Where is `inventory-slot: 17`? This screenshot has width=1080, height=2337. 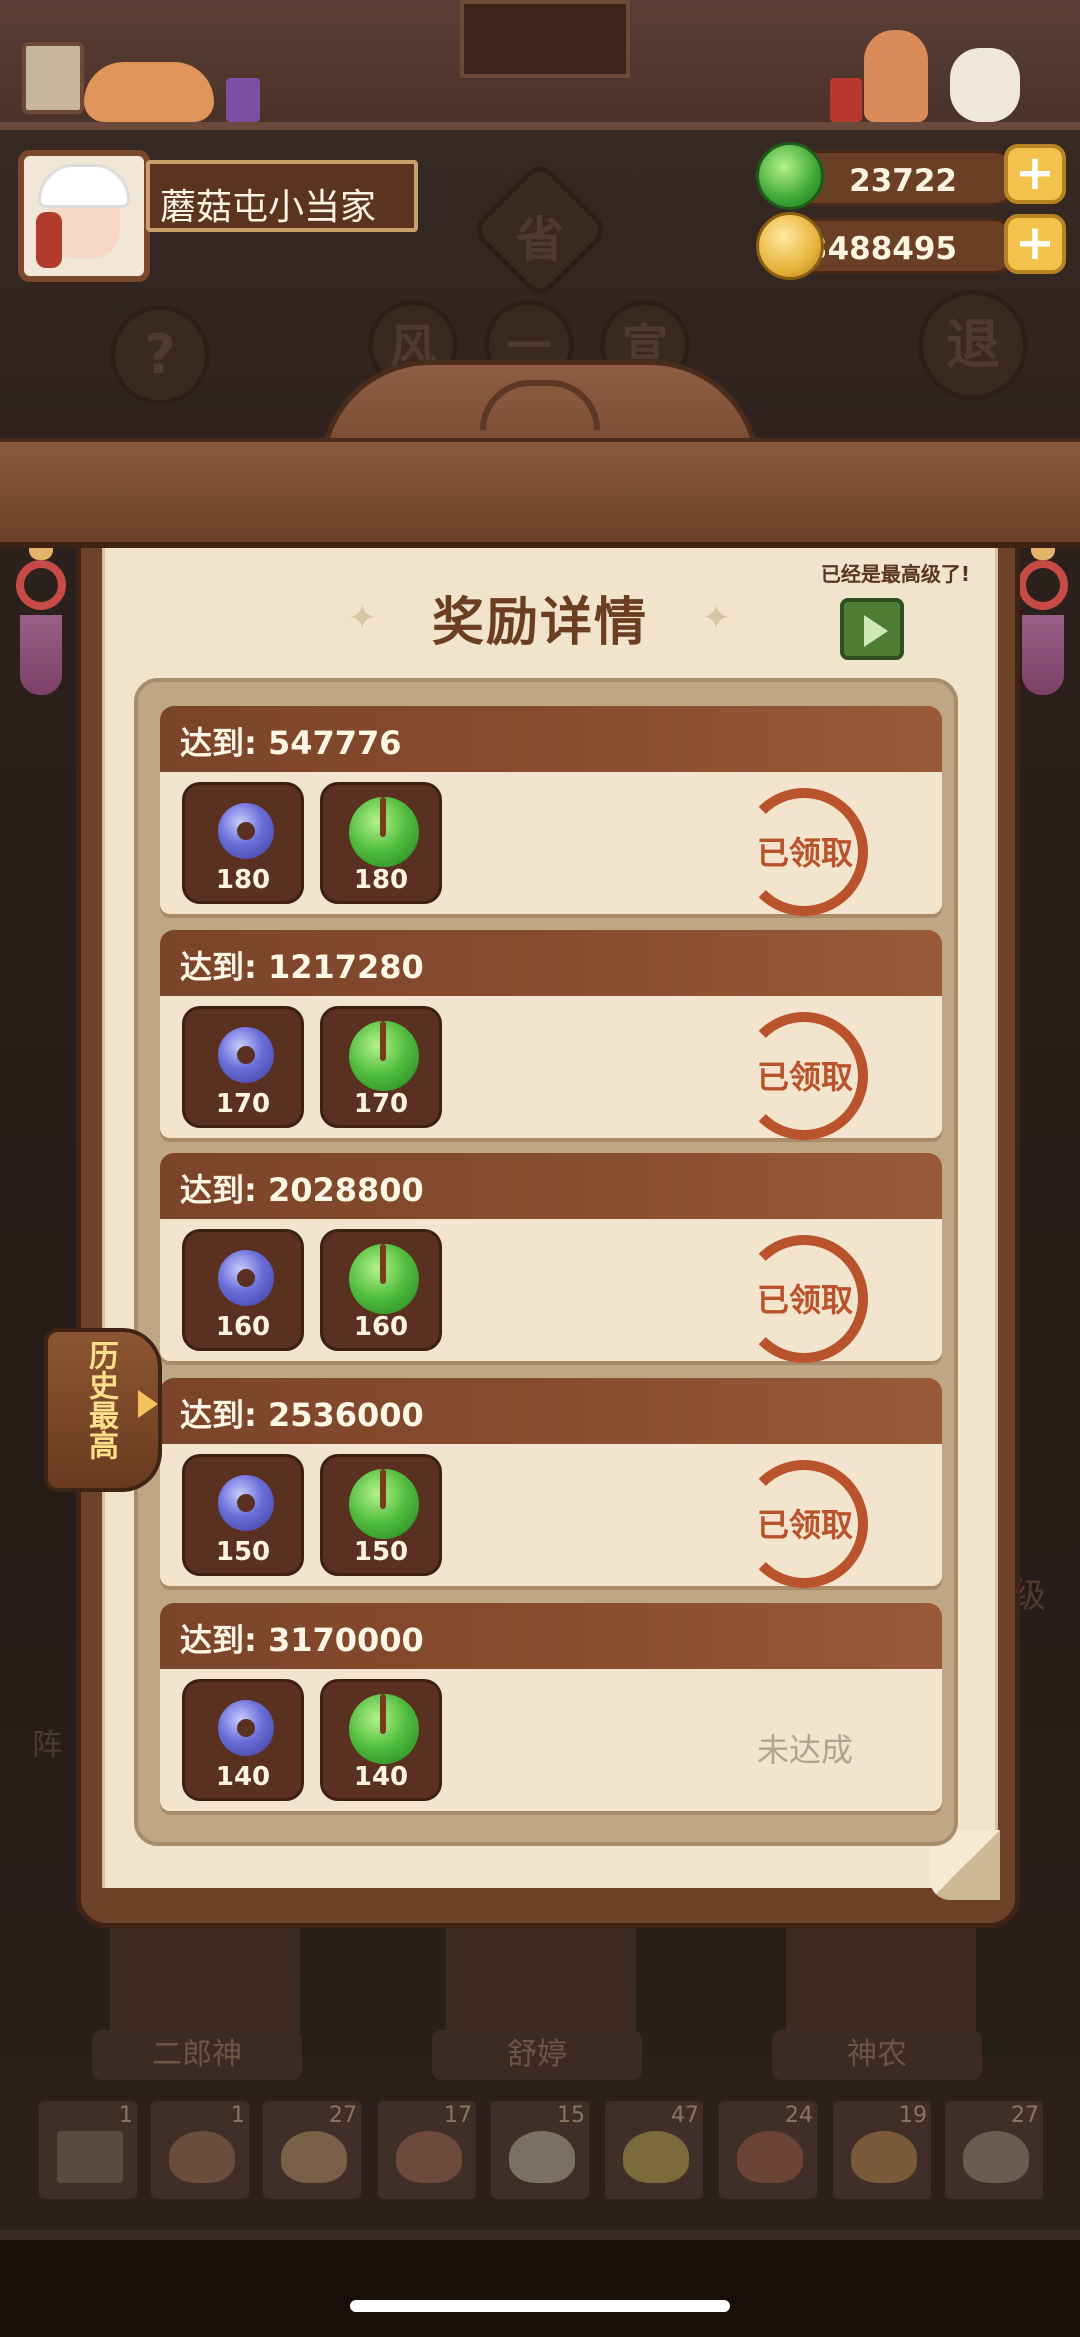 inventory-slot: 17 is located at coordinates (427, 2150).